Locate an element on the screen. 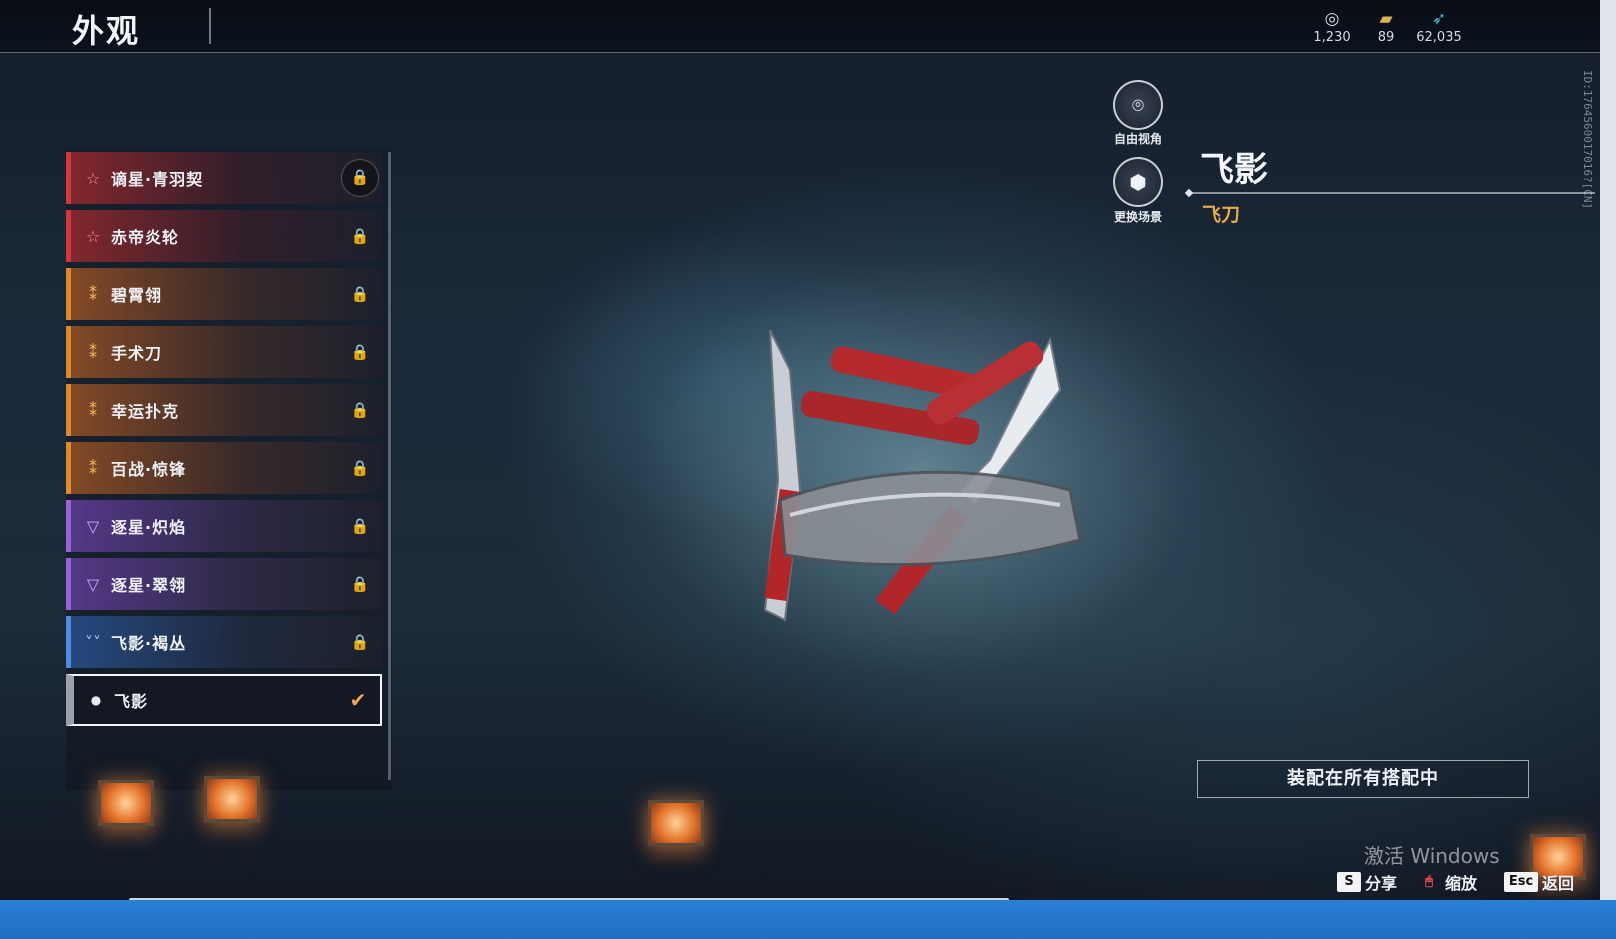  check-icon: ✔ is located at coordinates (358, 700).